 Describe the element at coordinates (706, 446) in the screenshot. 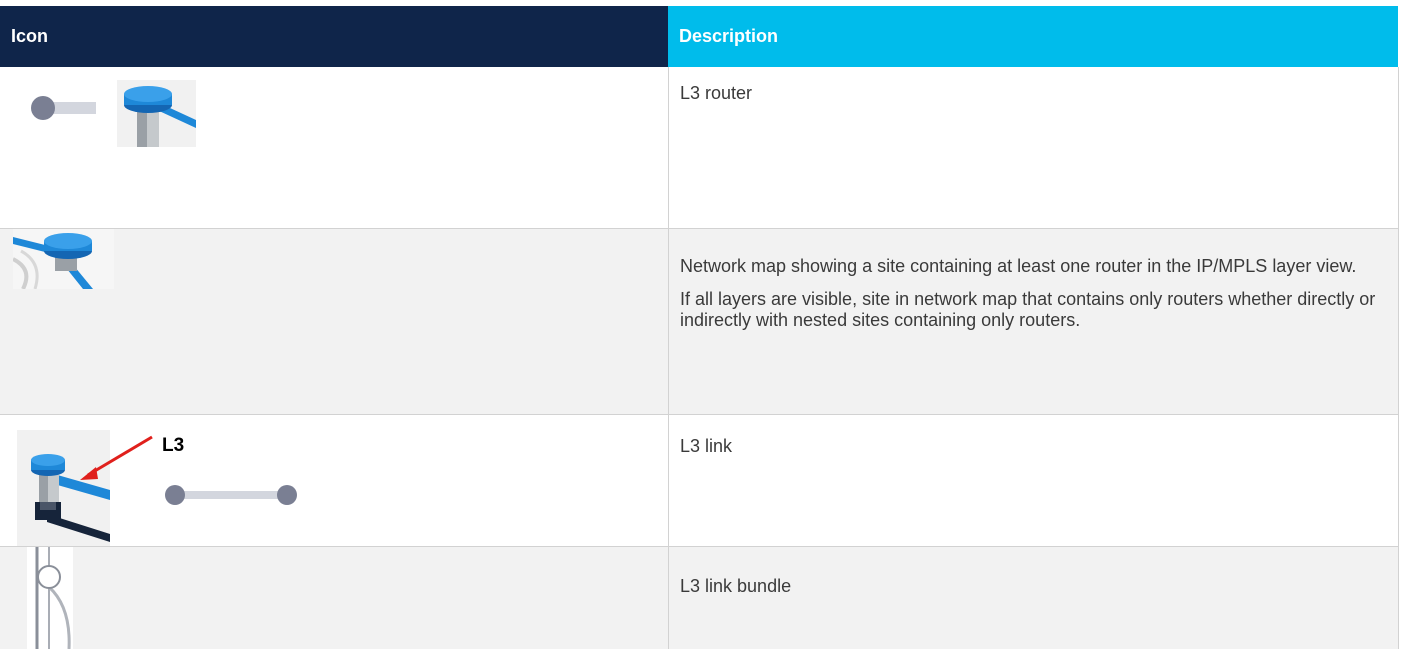

I see `description-text: L3 link` at that location.